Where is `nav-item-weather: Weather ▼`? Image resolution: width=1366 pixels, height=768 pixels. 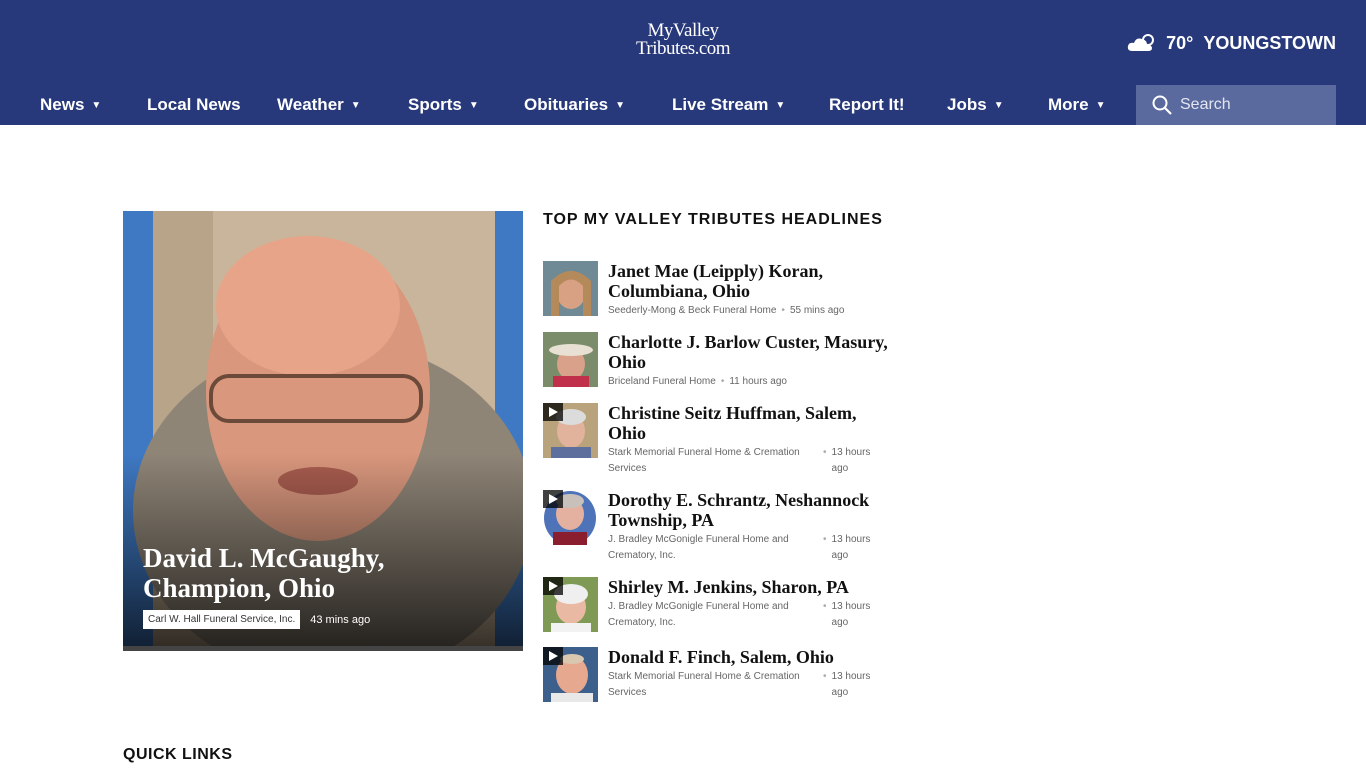
nav-item-weather: Weather ▼ is located at coordinates (319, 105).